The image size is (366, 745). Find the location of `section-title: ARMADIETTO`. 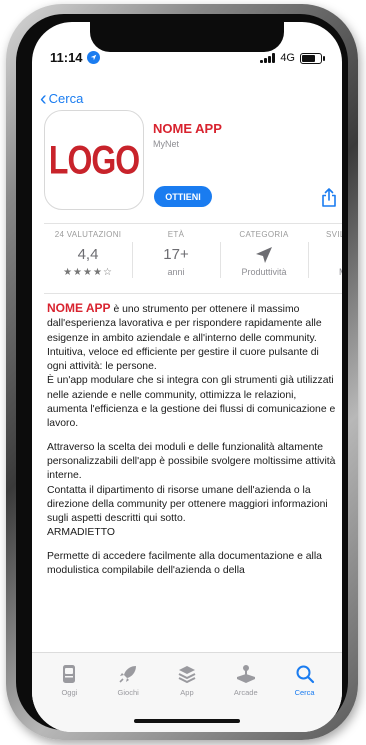

section-title: ARMADIETTO is located at coordinates (81, 533).